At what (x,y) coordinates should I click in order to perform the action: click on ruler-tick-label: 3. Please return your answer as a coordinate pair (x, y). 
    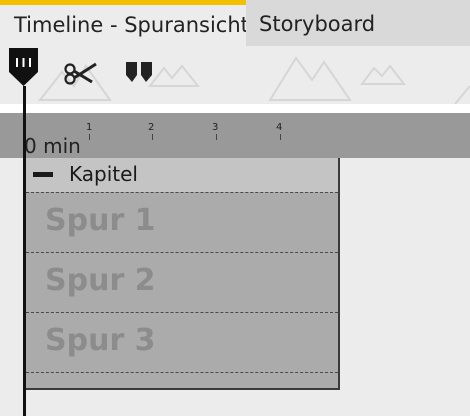
    Looking at the image, I should click on (215, 127).